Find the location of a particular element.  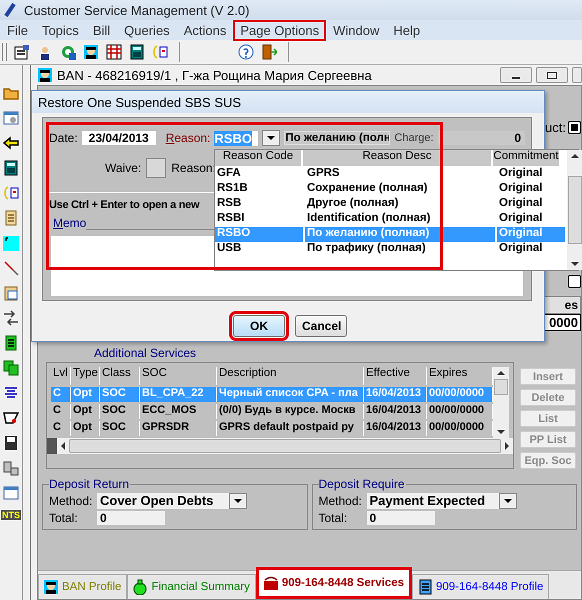

menu-item: Page Options is located at coordinates (279, 30).